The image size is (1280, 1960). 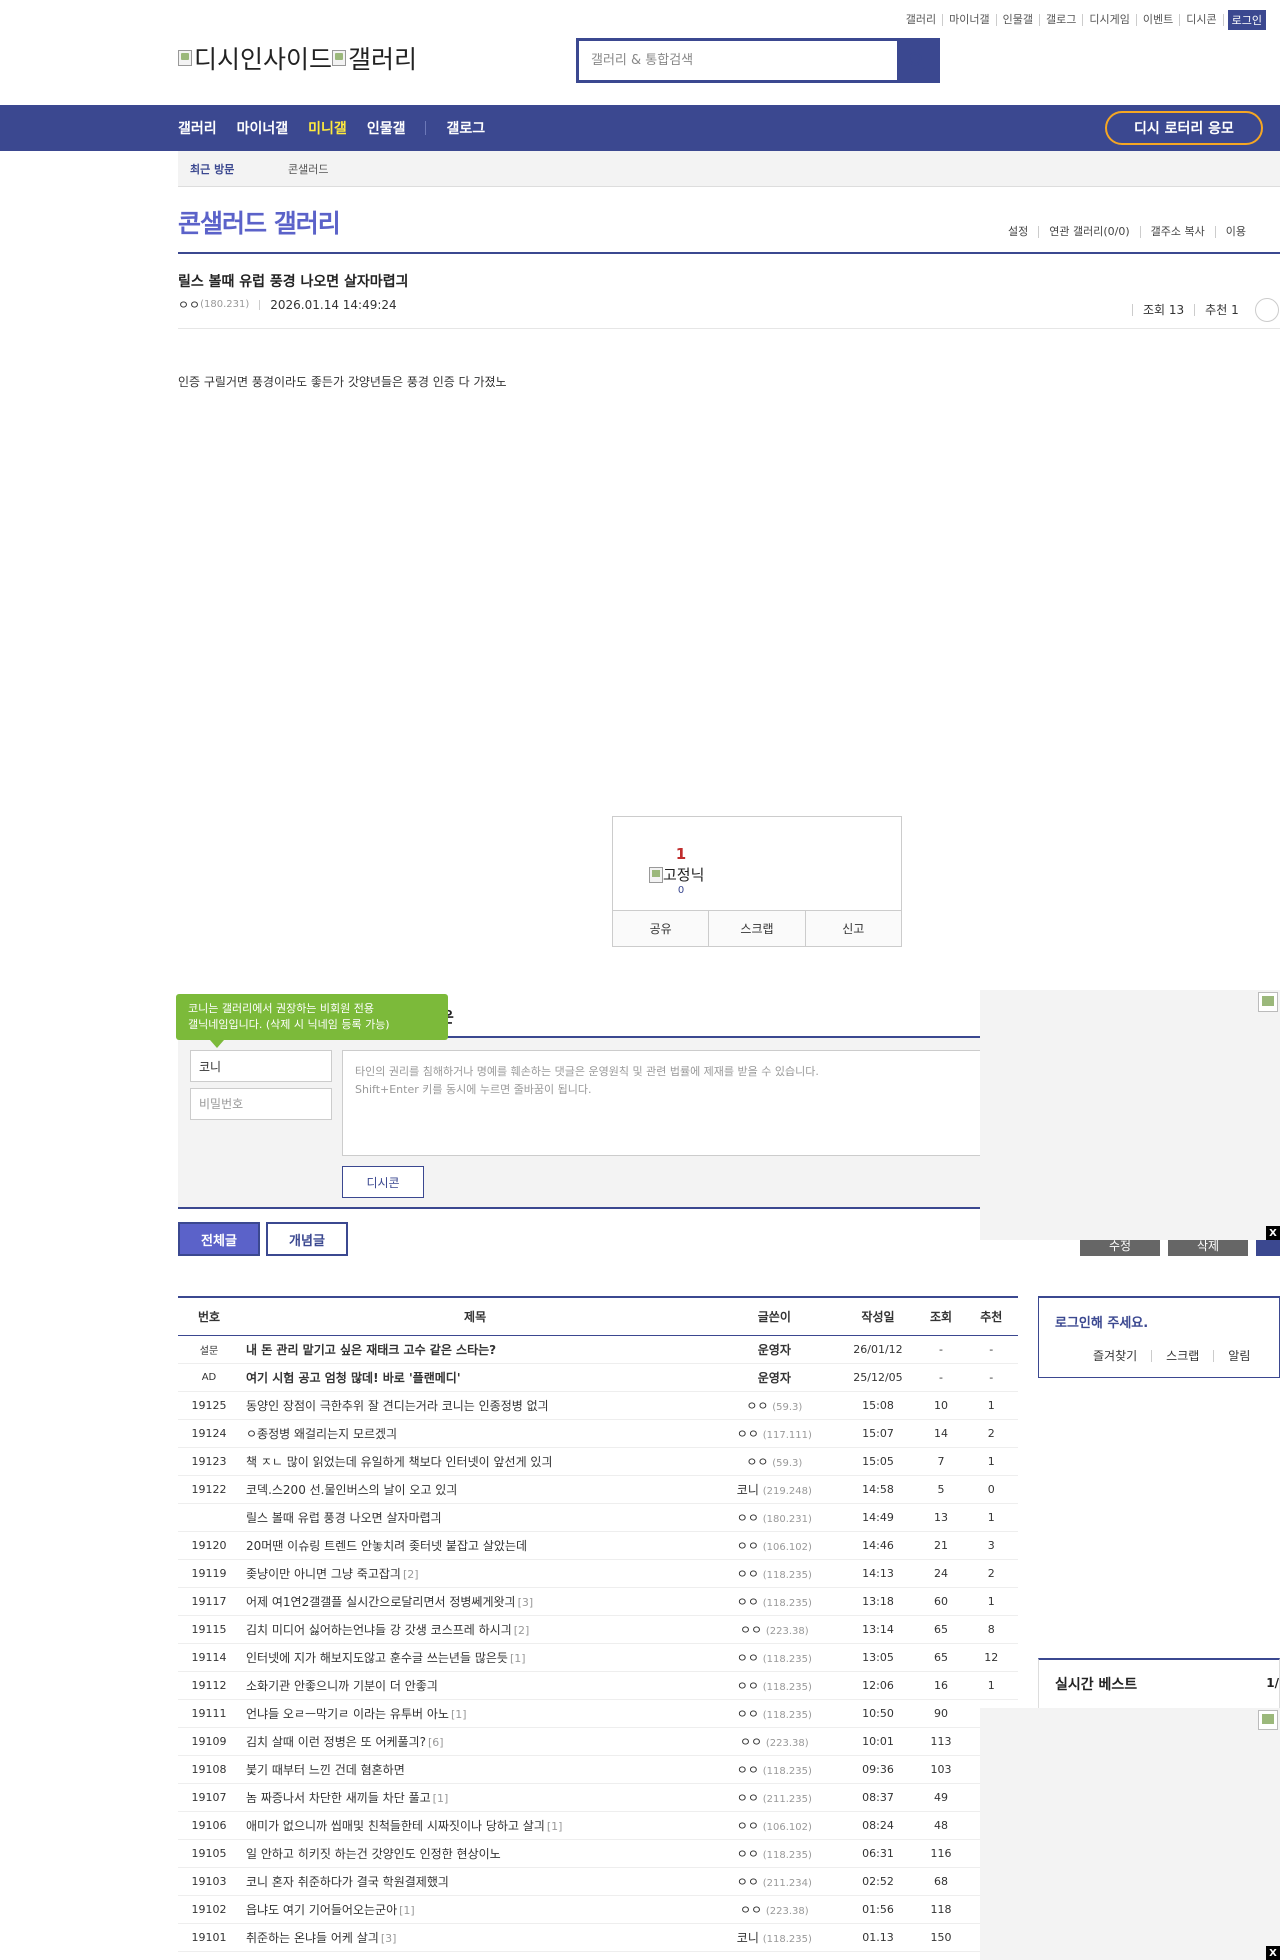 I want to click on row-title: ㅇ종정병 왜걸리는지 모르겠긔, so click(x=321, y=1434).